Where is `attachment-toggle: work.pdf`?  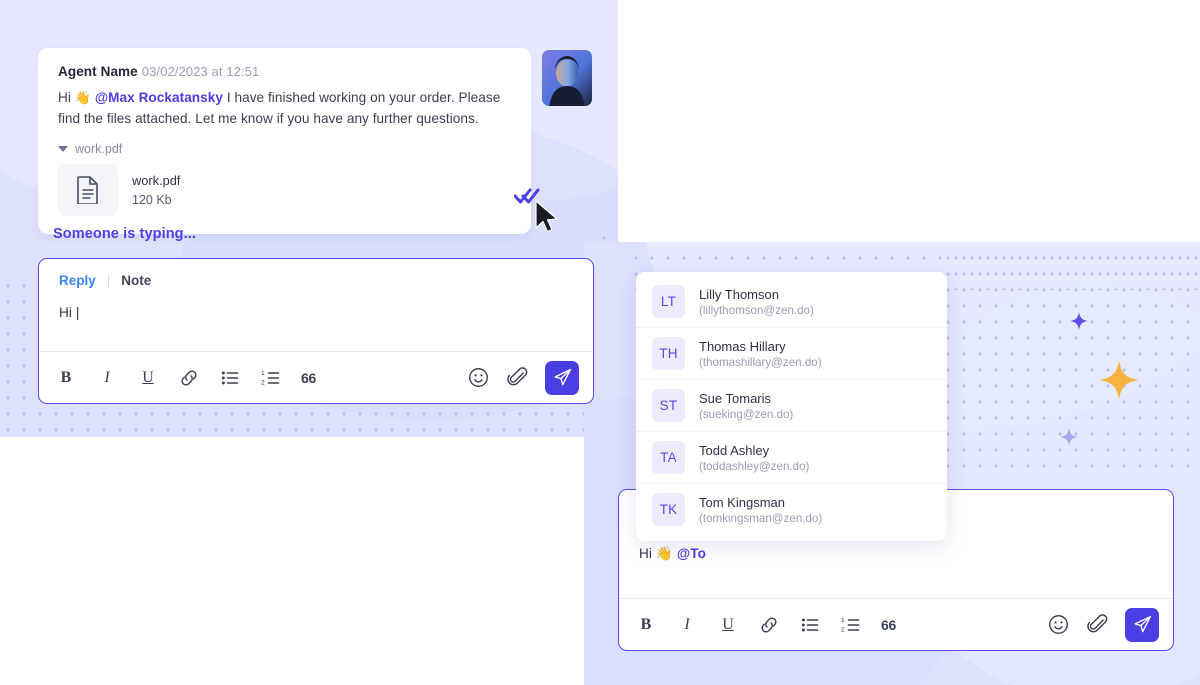
attachment-toggle: work.pdf is located at coordinates (284, 149).